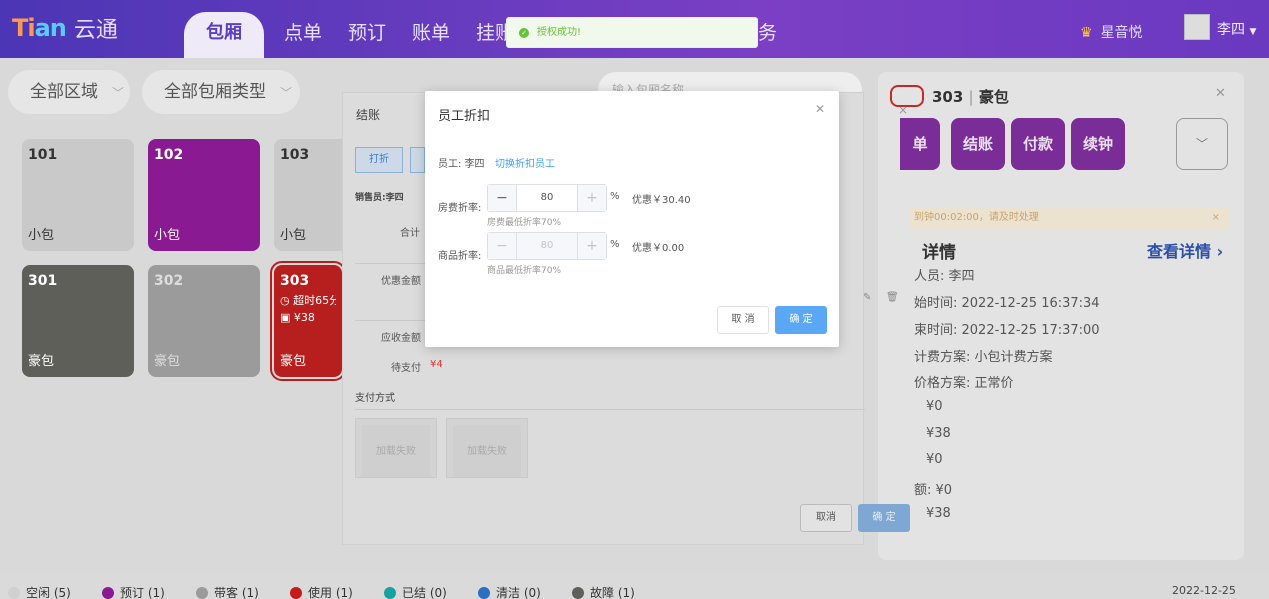 This screenshot has width=1269, height=599. What do you see at coordinates (826, 518) in the screenshot?
I see `checkout-cancel-button: 取消` at bounding box center [826, 518].